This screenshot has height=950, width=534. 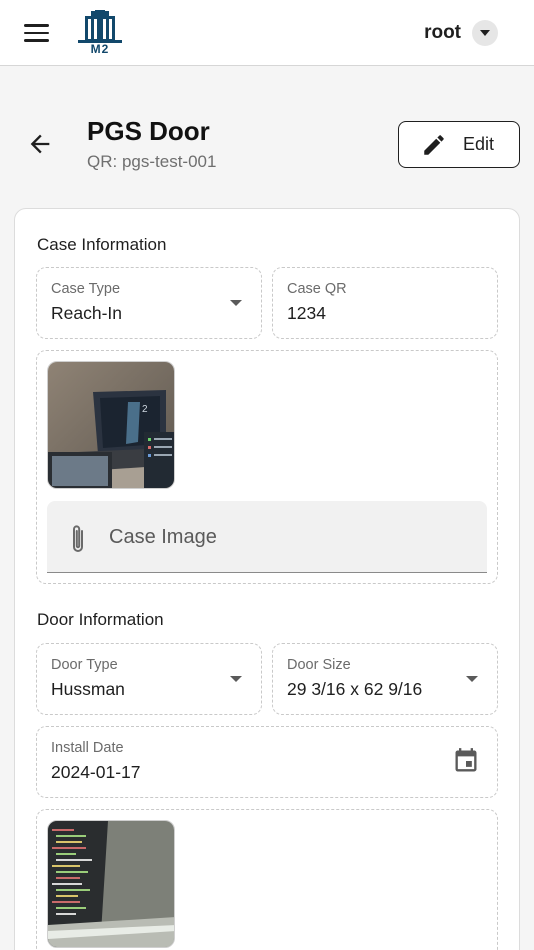 What do you see at coordinates (100, 49) in the screenshot?
I see `logo-text: M2` at bounding box center [100, 49].